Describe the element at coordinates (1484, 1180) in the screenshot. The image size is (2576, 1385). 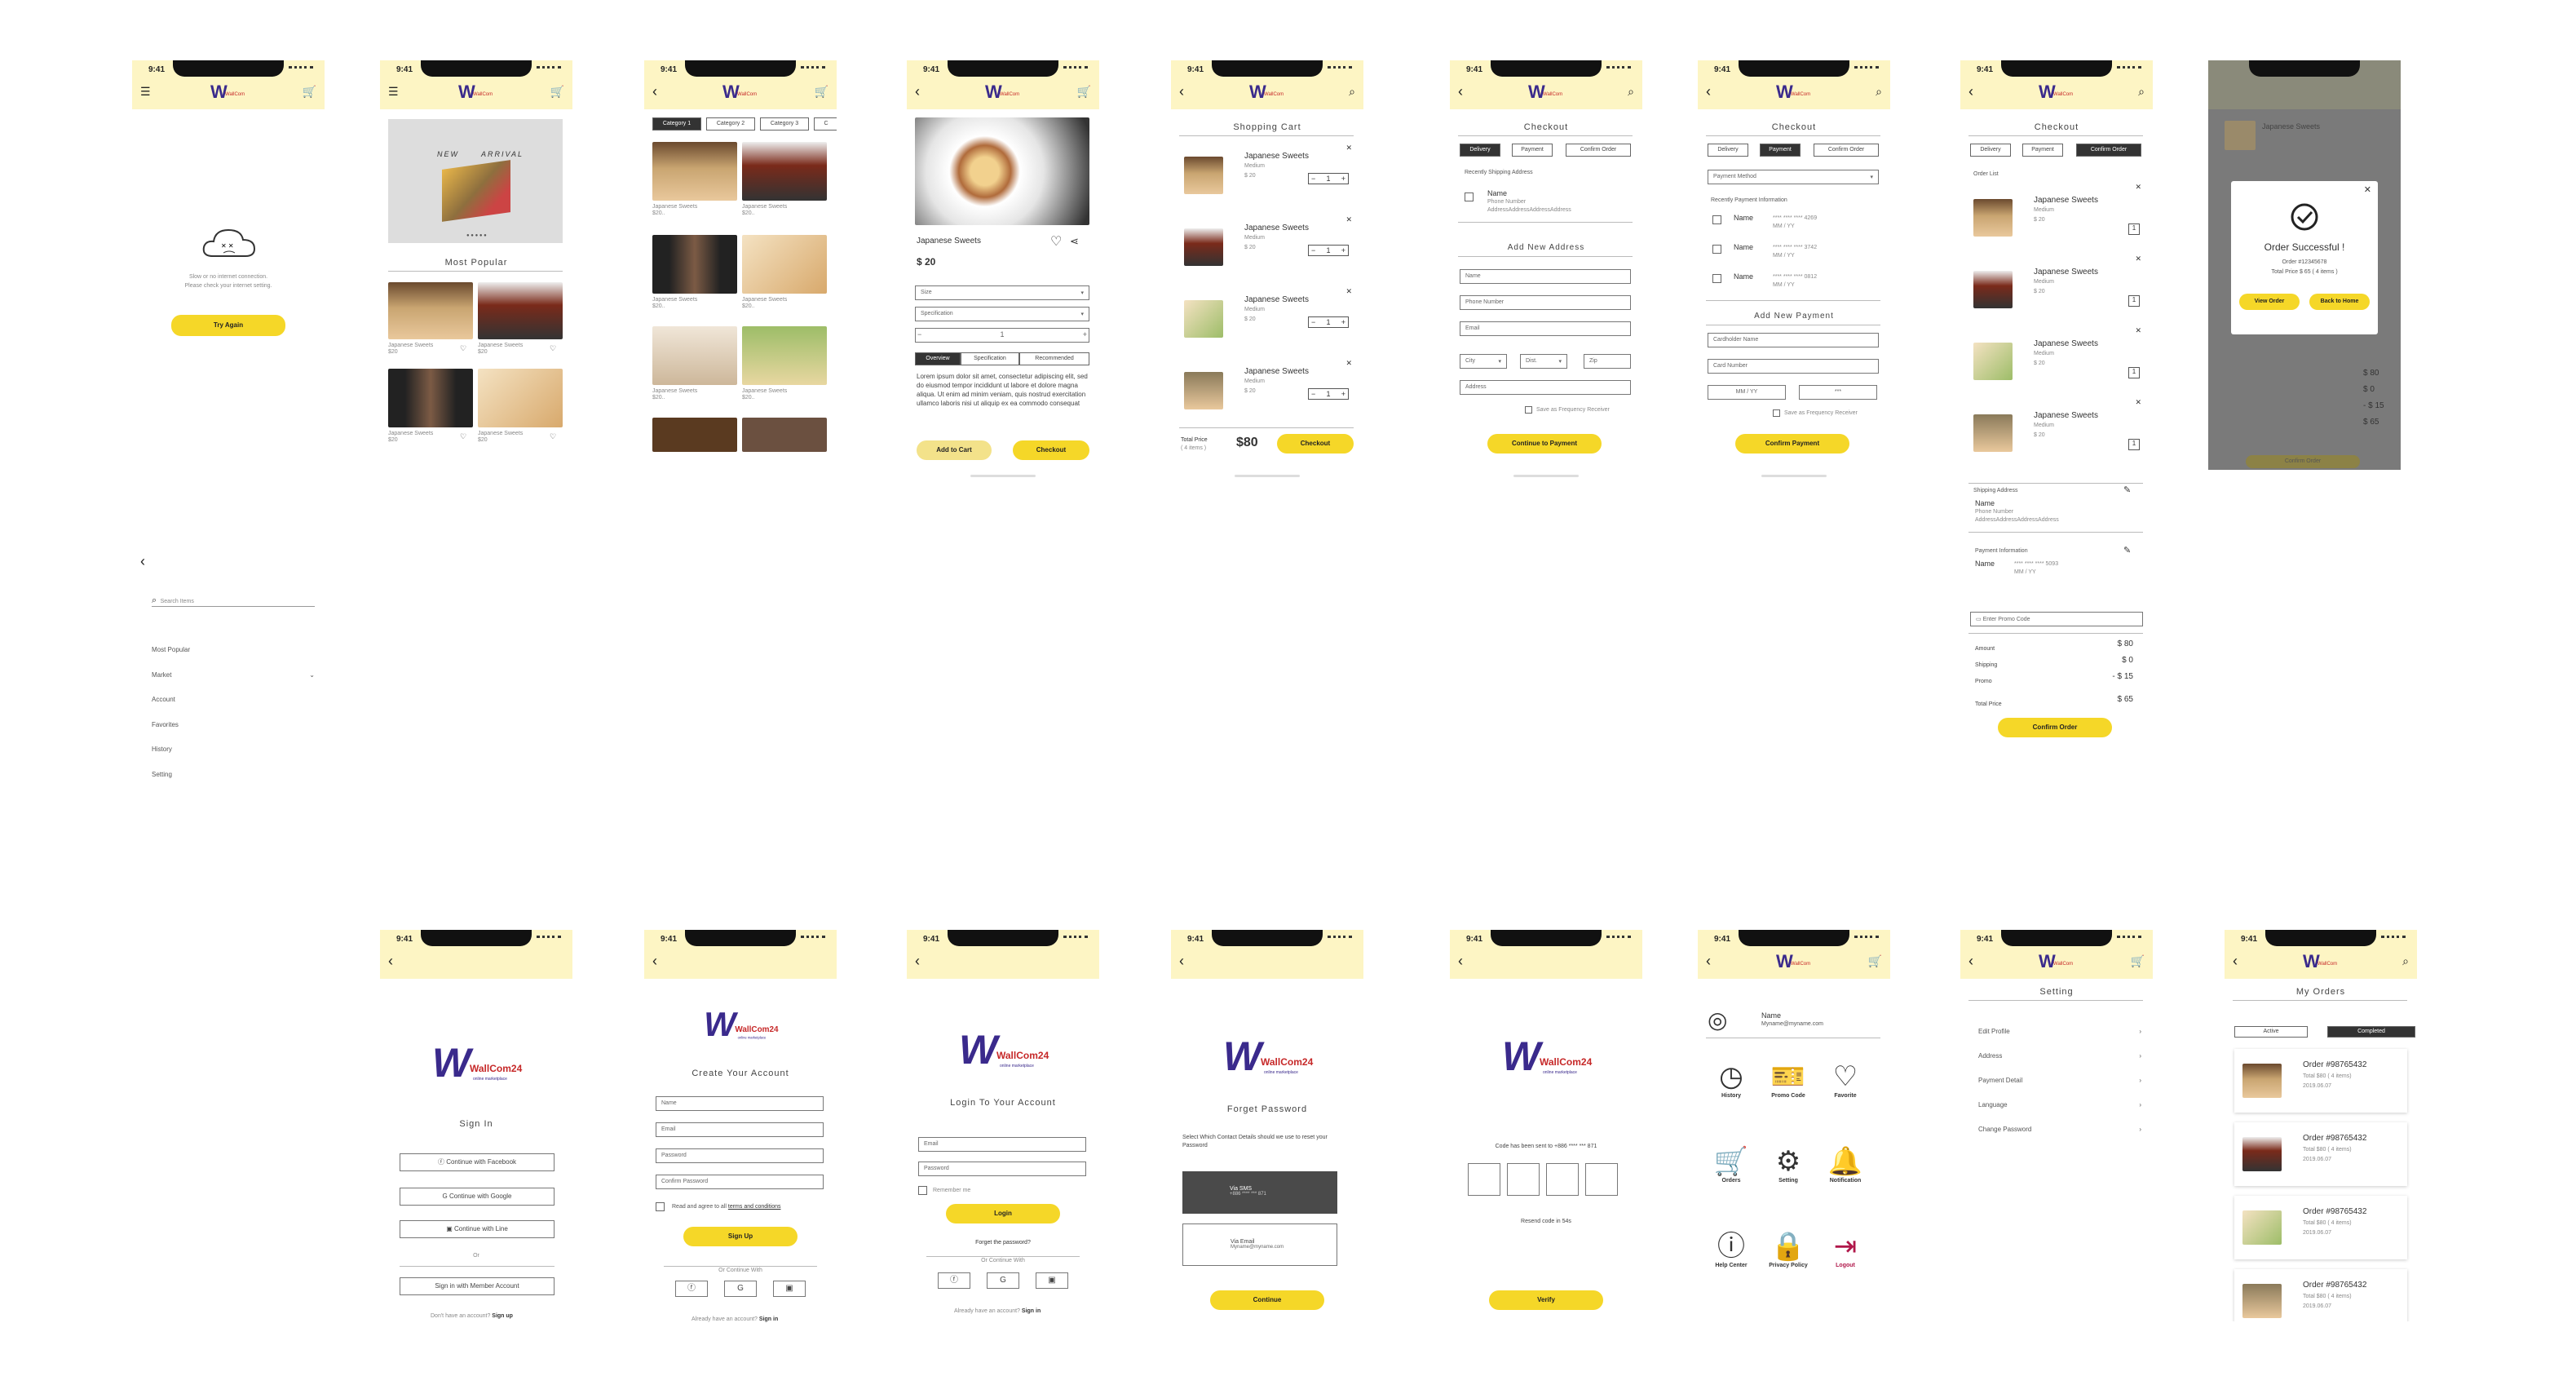
I see `code-digit-input` at that location.